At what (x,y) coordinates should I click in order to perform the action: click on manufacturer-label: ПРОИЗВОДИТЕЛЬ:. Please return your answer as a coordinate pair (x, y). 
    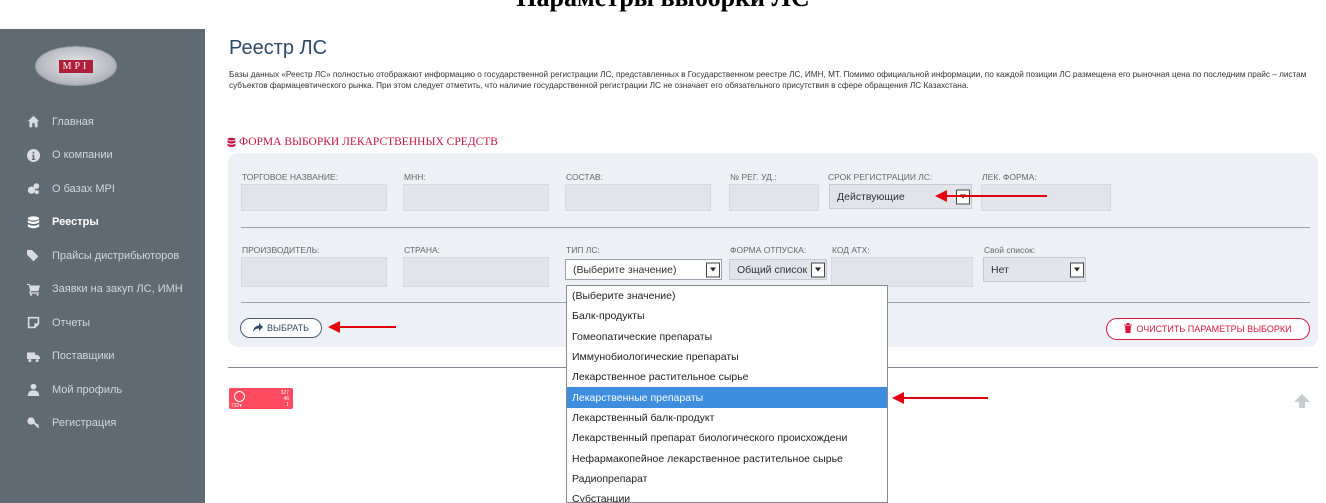
    Looking at the image, I should click on (281, 250).